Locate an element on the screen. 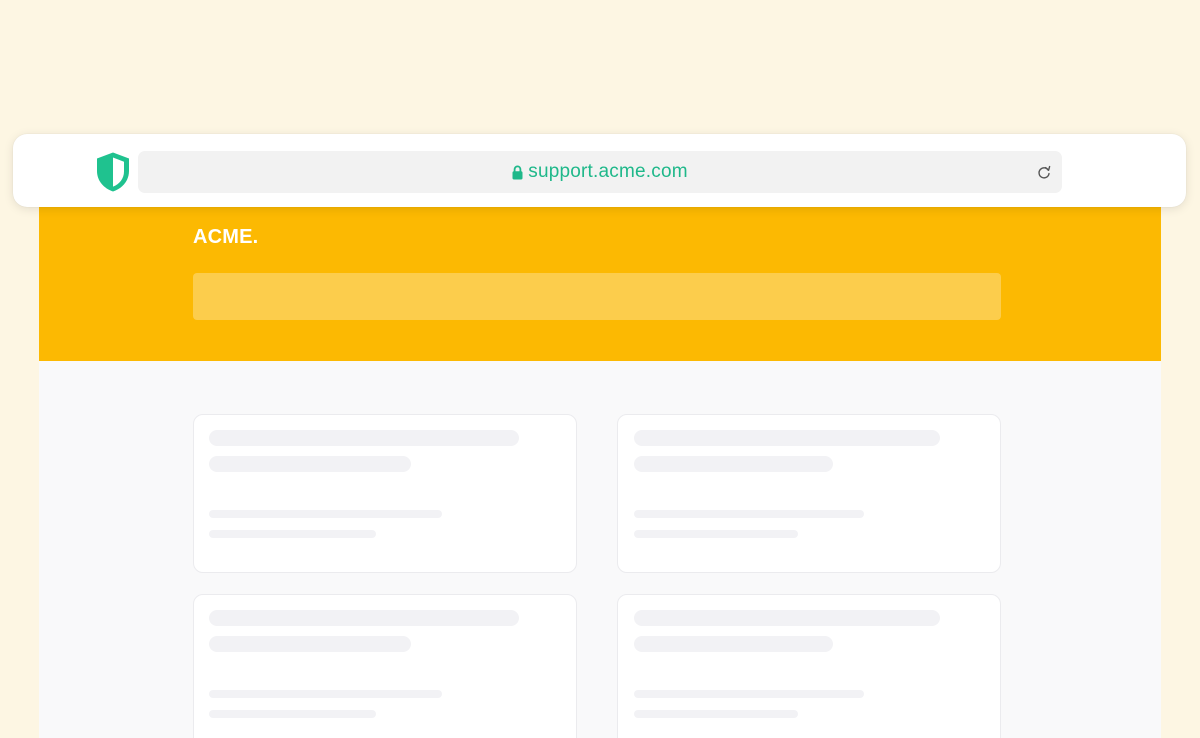 This screenshot has width=1200, height=738. reload-icon is located at coordinates (1044, 172).